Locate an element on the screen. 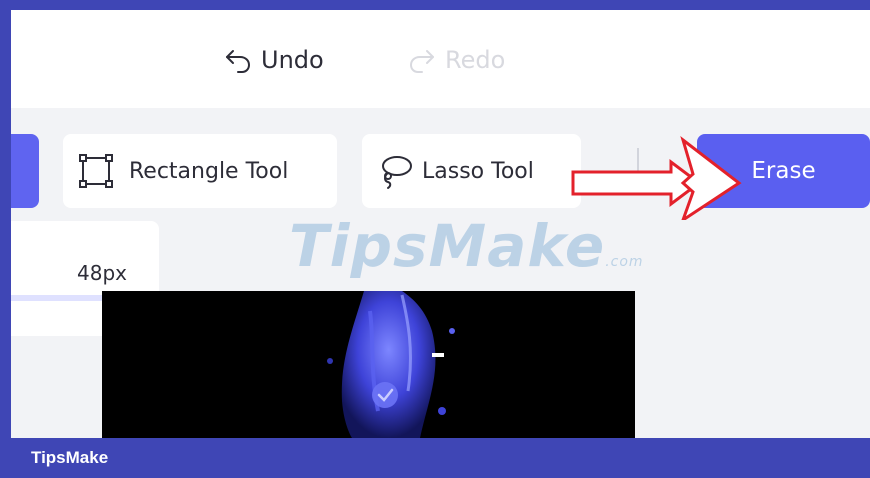 Image resolution: width=870 pixels, height=478 pixels. redo-button: Redo is located at coordinates (456, 60).